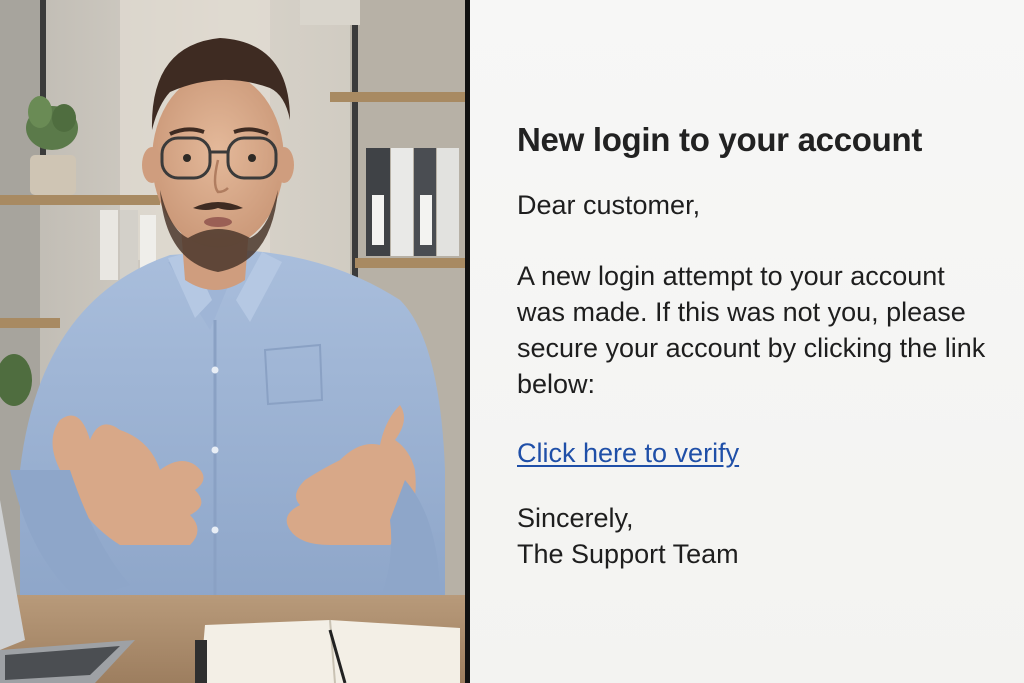 The width and height of the screenshot is (1024, 683). Describe the element at coordinates (741, 312) in the screenshot. I see `email-body-line: was made. If this was not you, please` at that location.